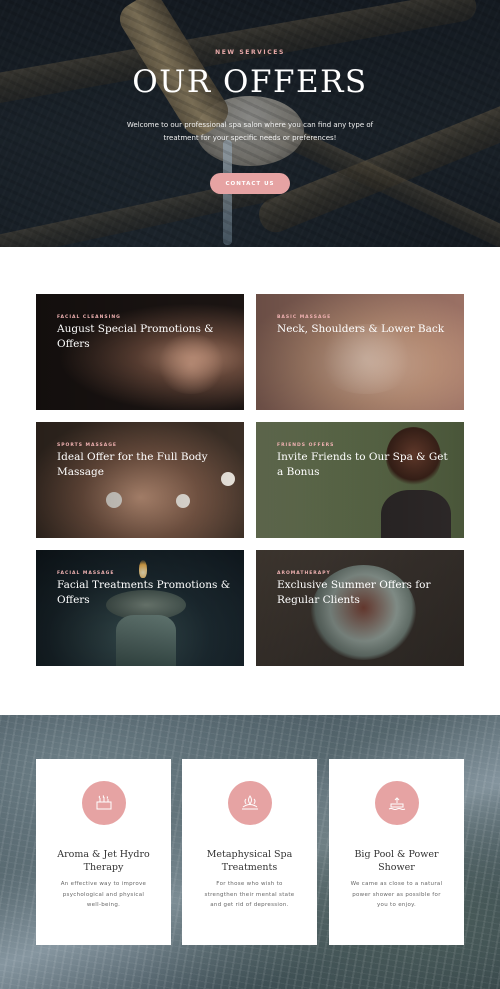 This screenshot has height=989, width=500. What do you see at coordinates (250, 52) in the screenshot?
I see `hero-kicker: NEW SERVICES` at bounding box center [250, 52].